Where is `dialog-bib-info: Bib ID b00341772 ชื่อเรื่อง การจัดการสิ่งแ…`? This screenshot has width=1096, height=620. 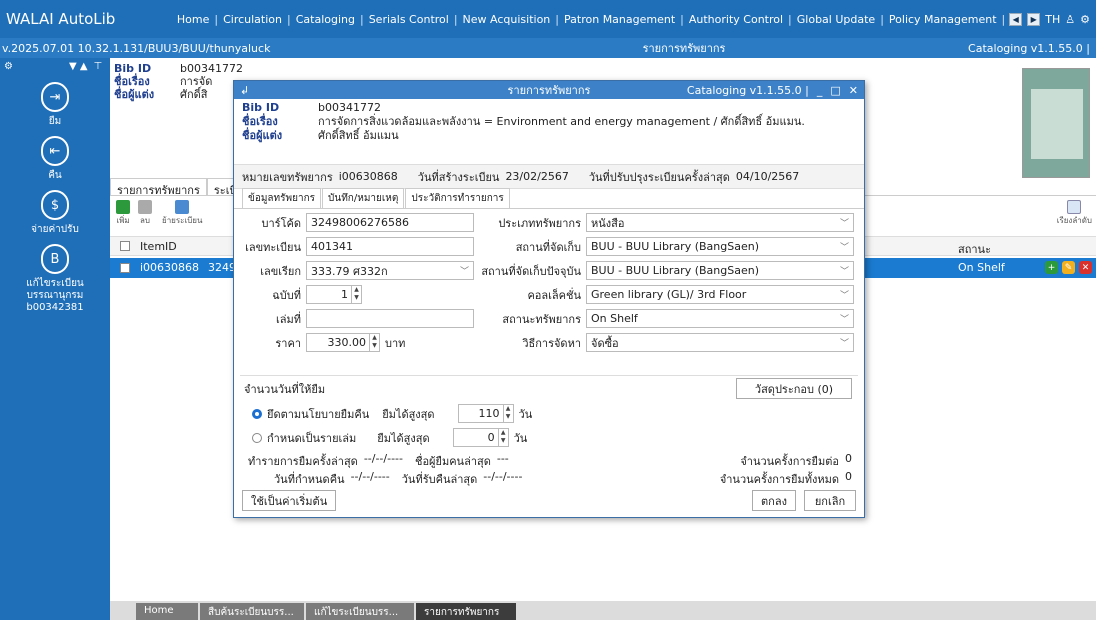 dialog-bib-info: Bib ID b00341772 ชื่อเรื่อง การจัดการสิ่งแ… is located at coordinates (549, 132).